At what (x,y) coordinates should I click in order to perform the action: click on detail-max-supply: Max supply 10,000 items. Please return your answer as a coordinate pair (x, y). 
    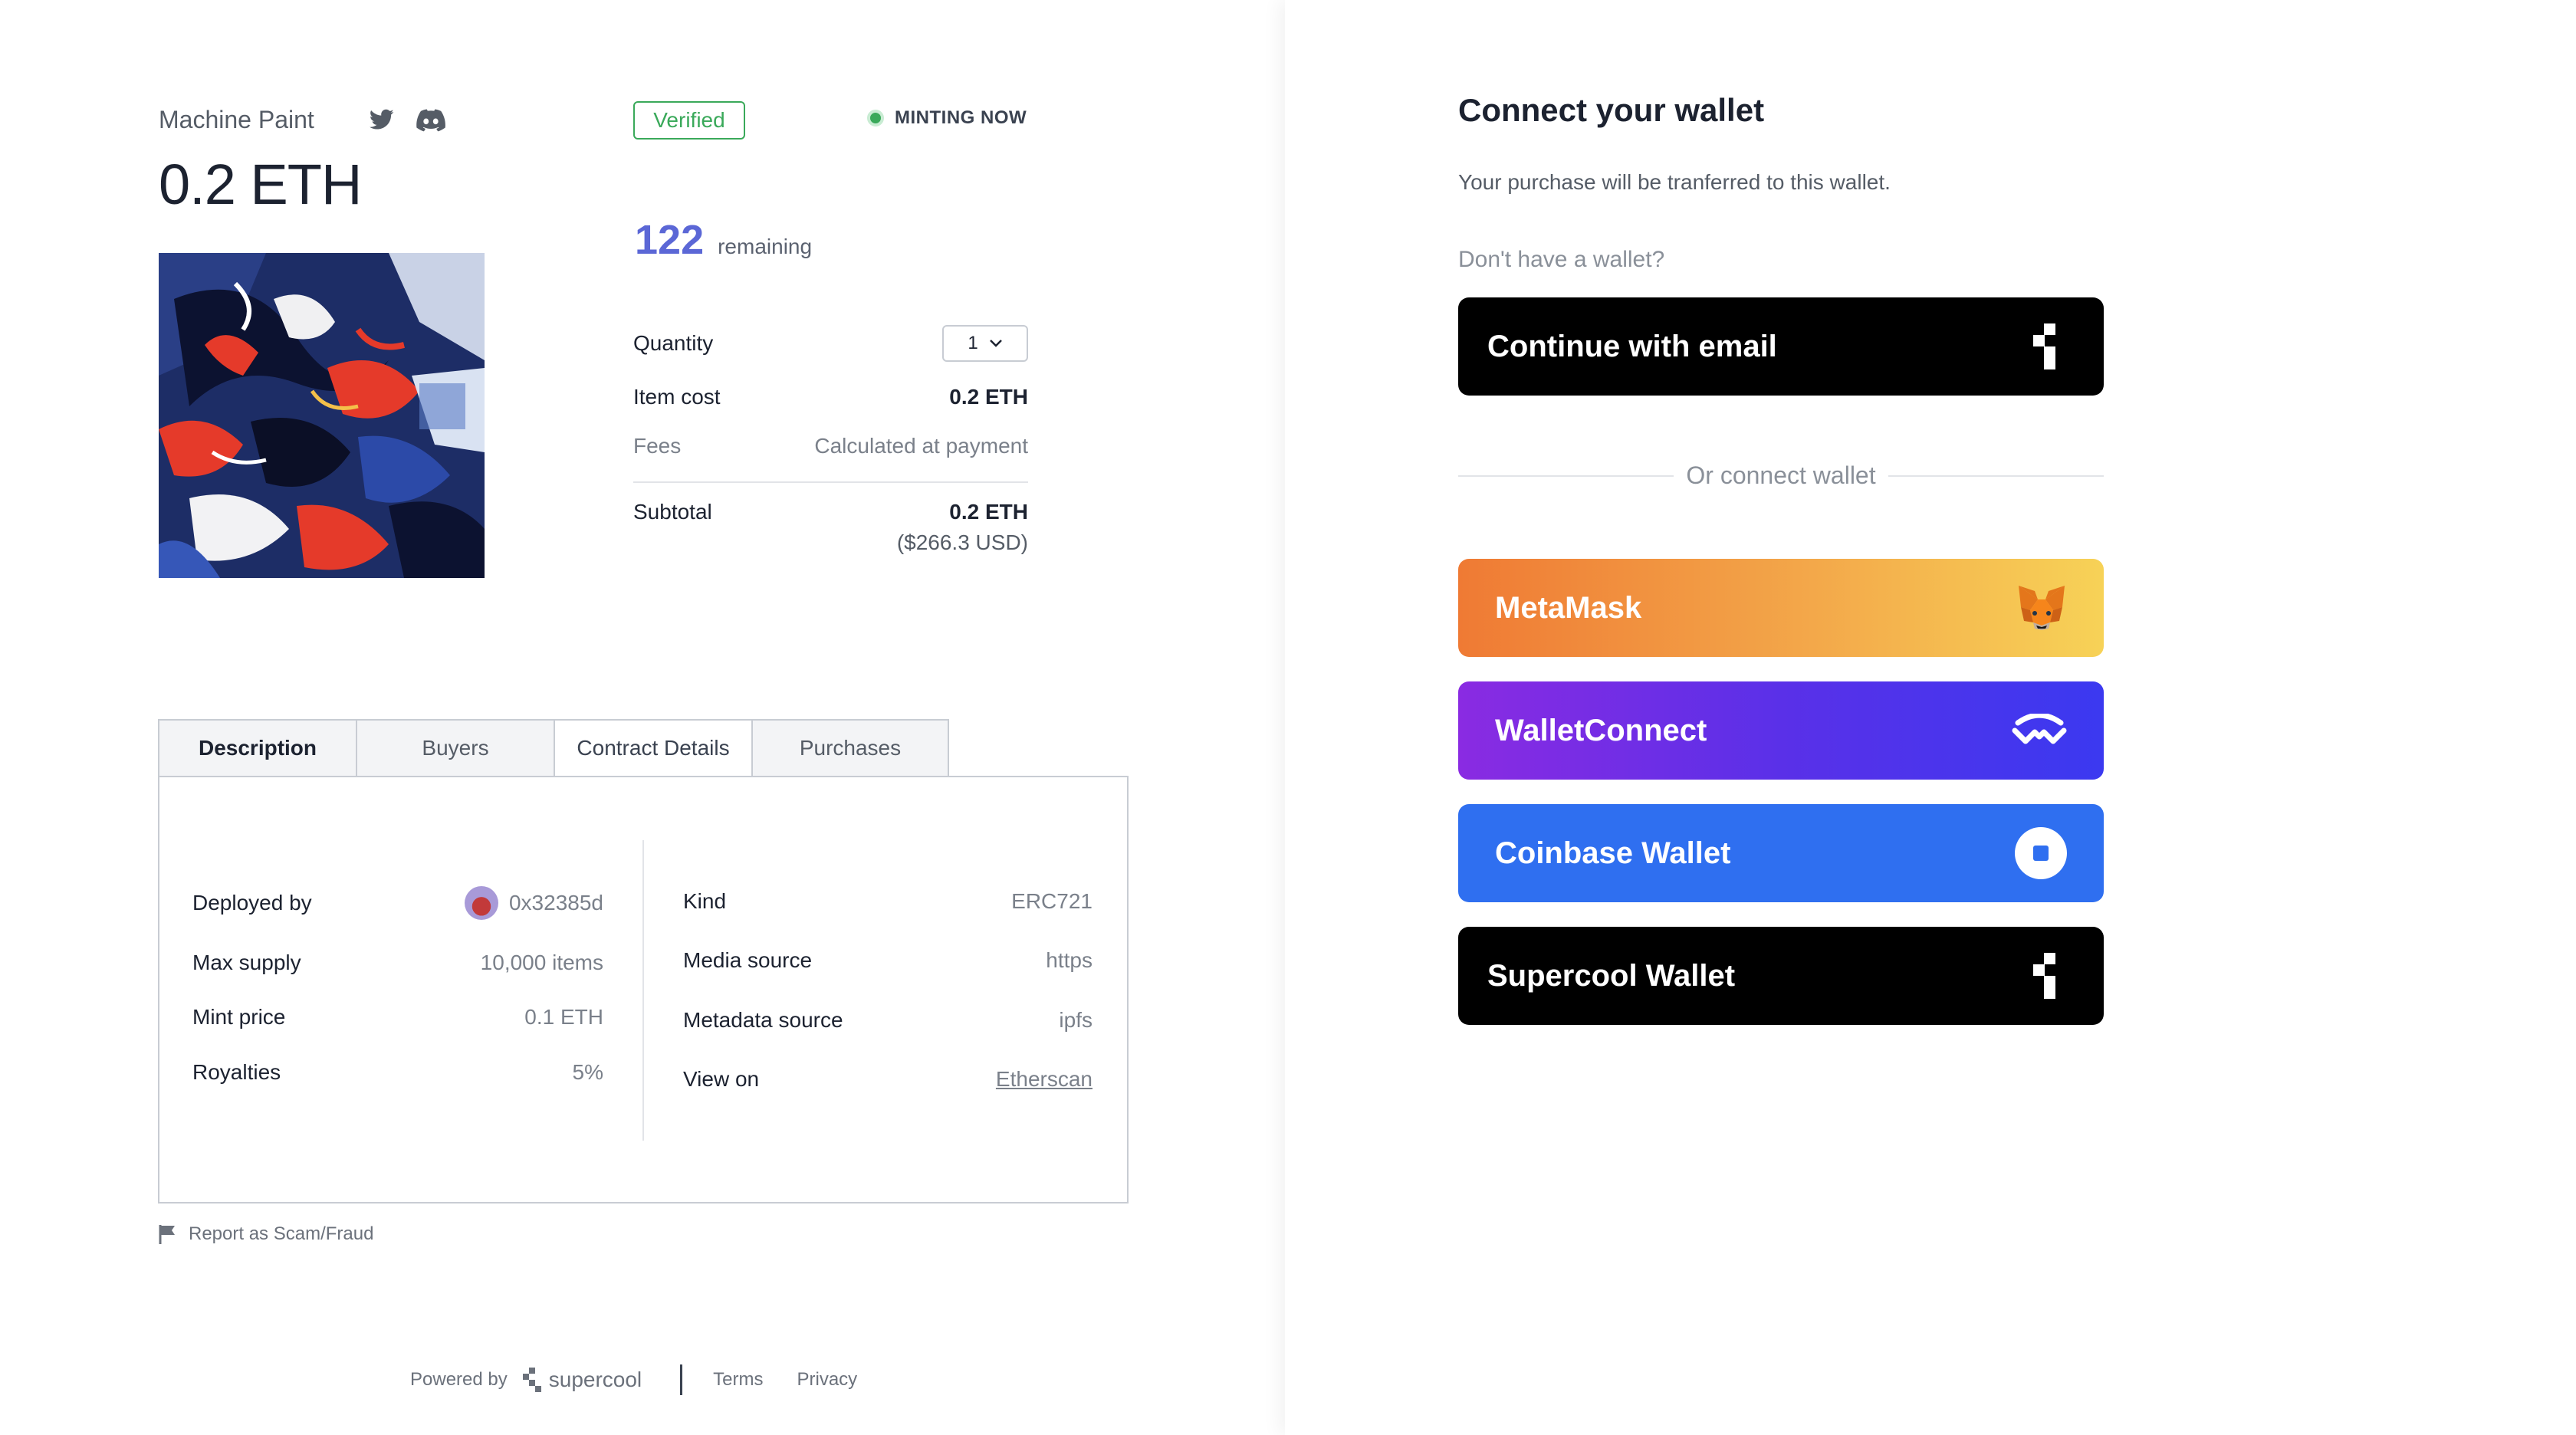
    Looking at the image, I should click on (398, 963).